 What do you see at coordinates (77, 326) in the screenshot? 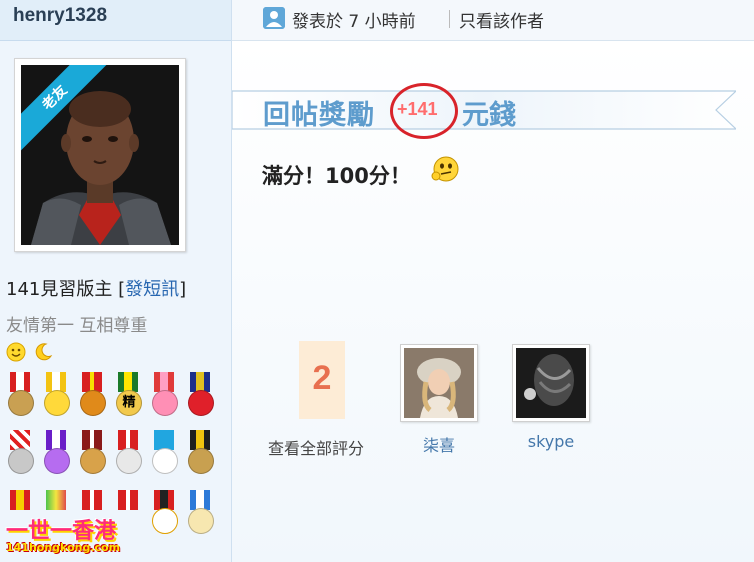
I see `user-motto: 友情第一 互相尊重` at bounding box center [77, 326].